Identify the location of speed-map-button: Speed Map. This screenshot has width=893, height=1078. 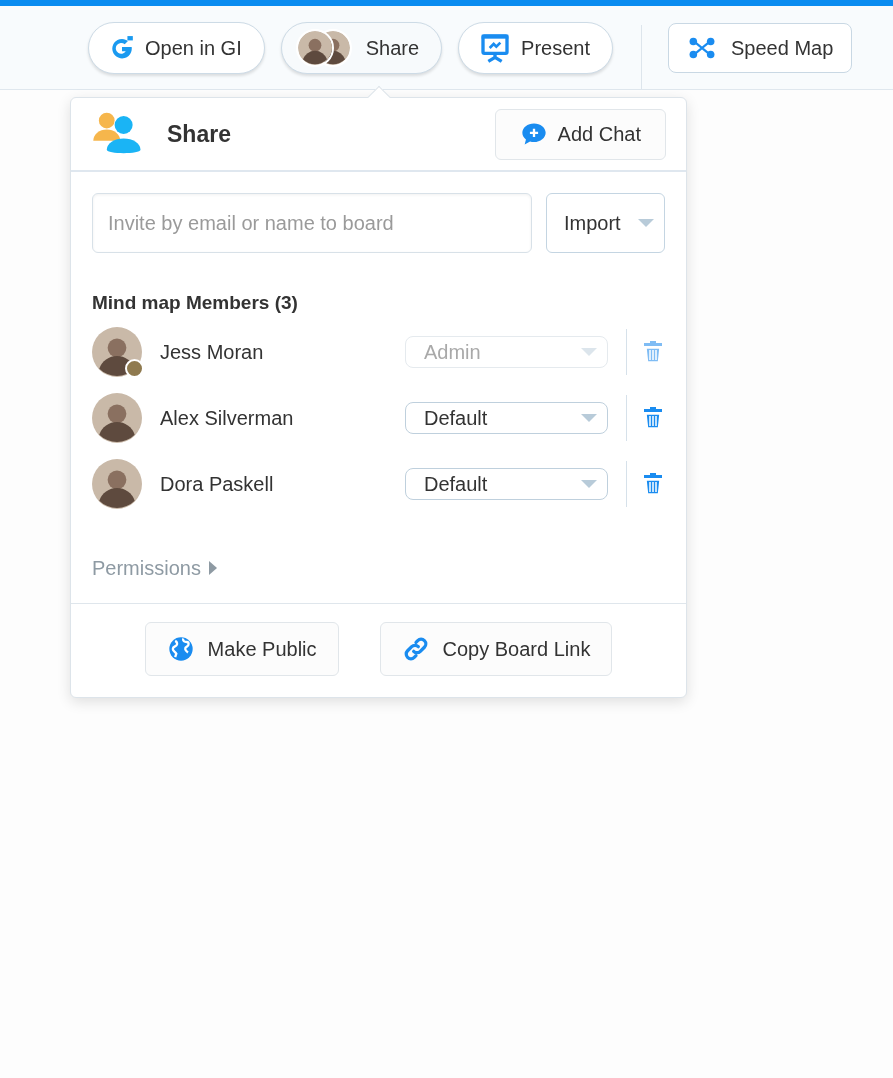
(760, 47).